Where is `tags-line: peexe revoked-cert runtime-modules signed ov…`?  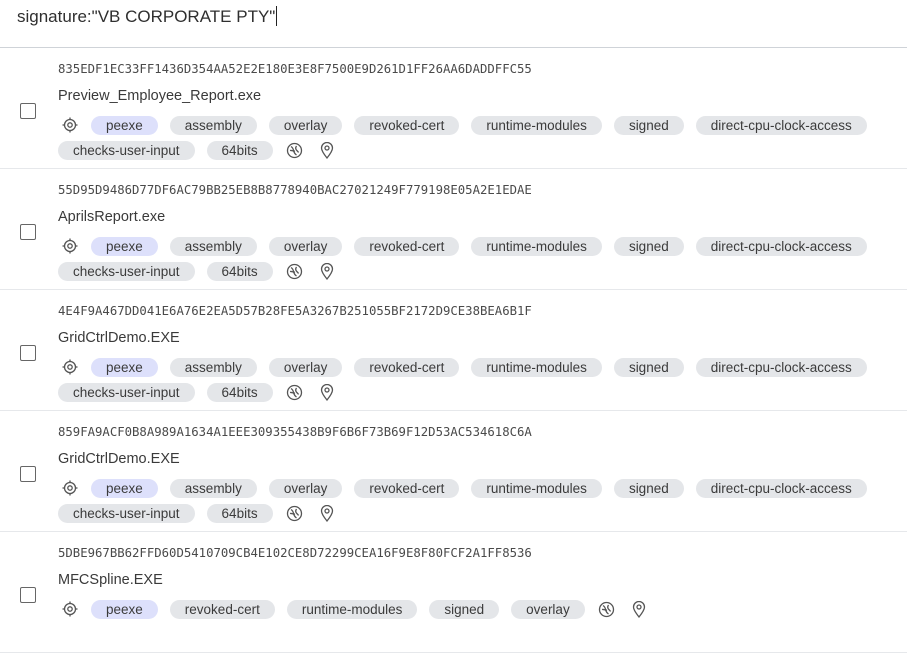 tags-line: peexe revoked-cert runtime-modules signed ov… is located at coordinates (359, 609).